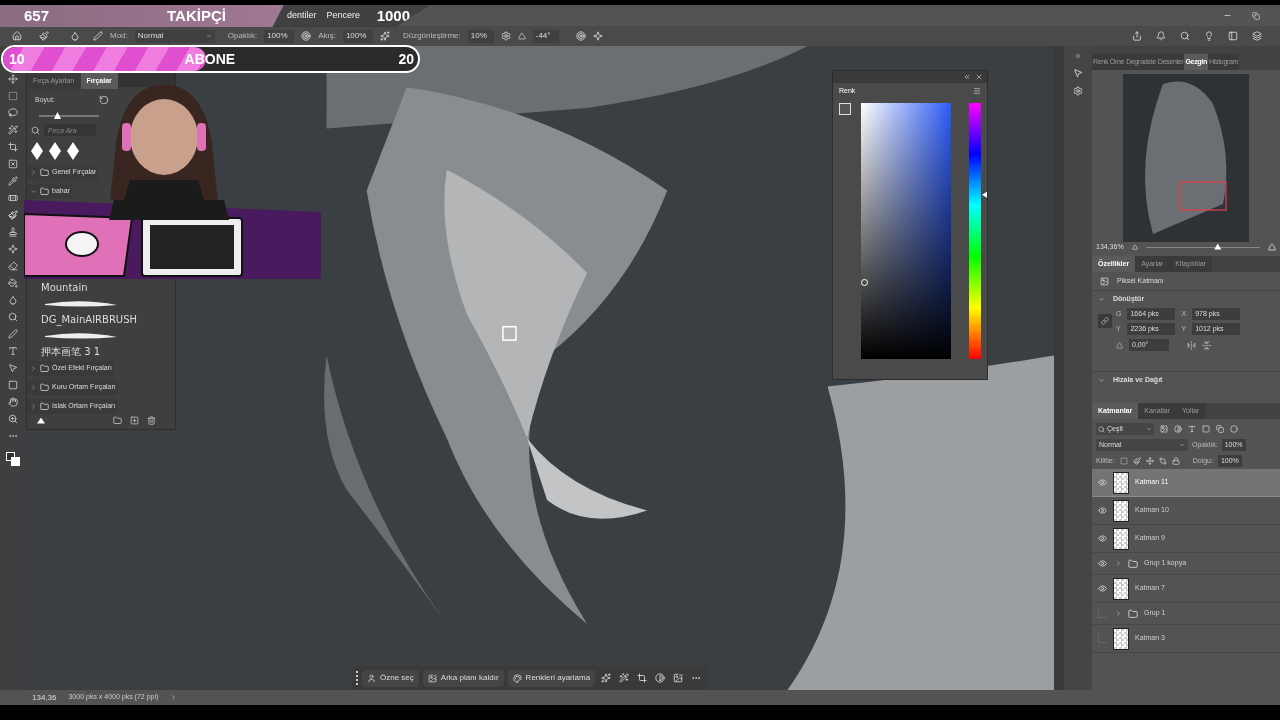 The height and width of the screenshot is (720, 1280). I want to click on color-swatches-icon, so click(13, 459).